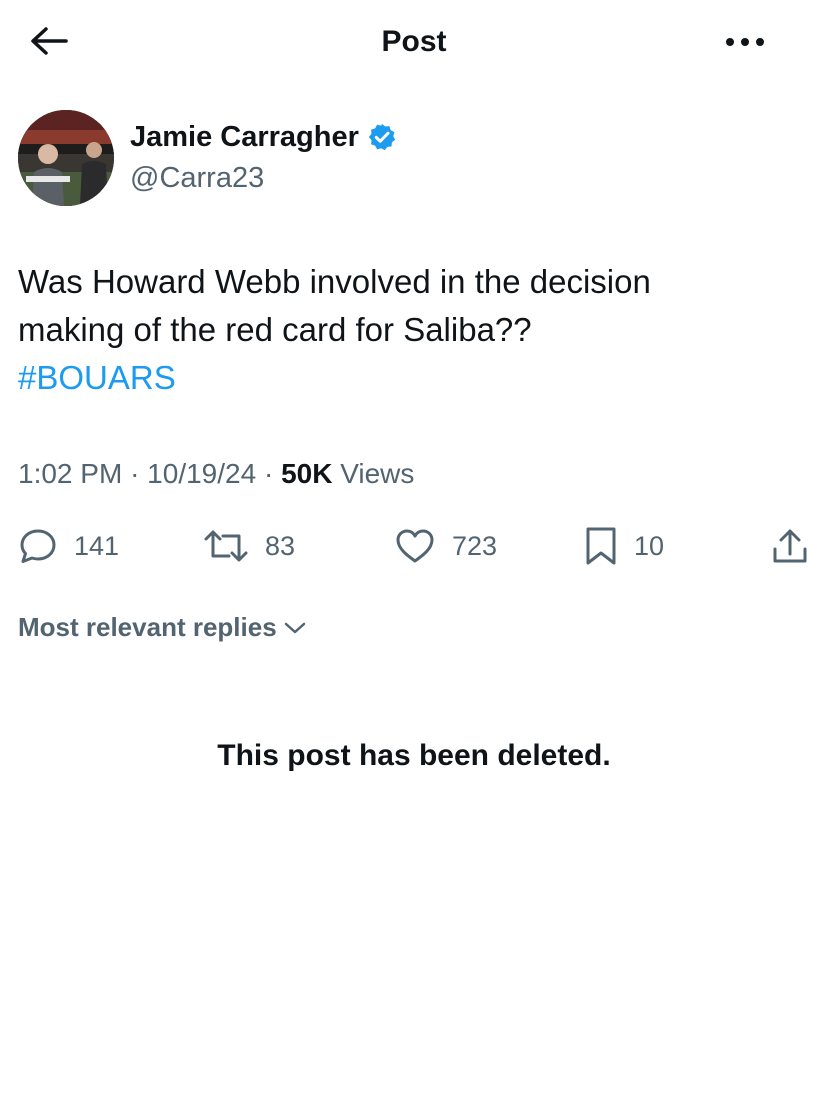  I want to click on chevron-down-icon, so click(294, 627).